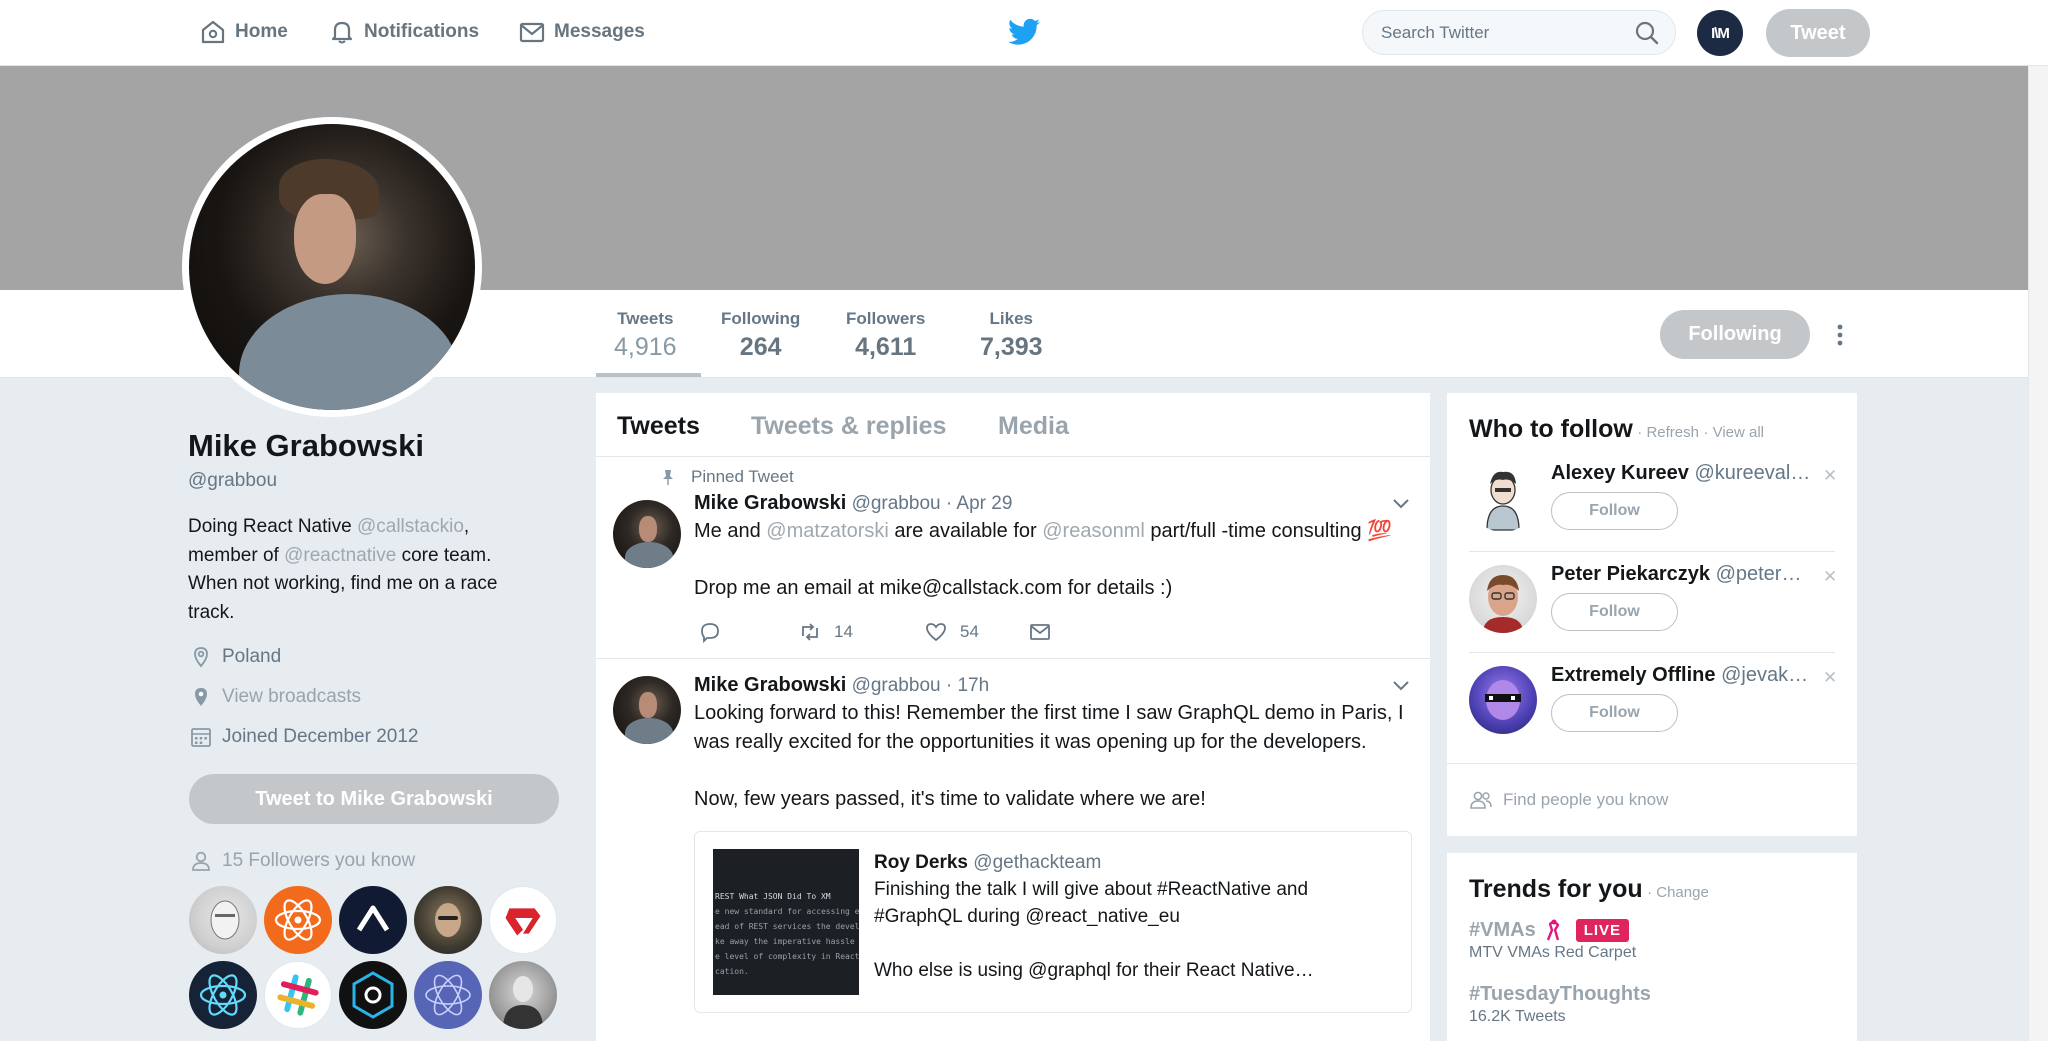 Image resolution: width=2048 pixels, height=1041 pixels. I want to click on find-people-link: Find people you know, so click(1568, 800).